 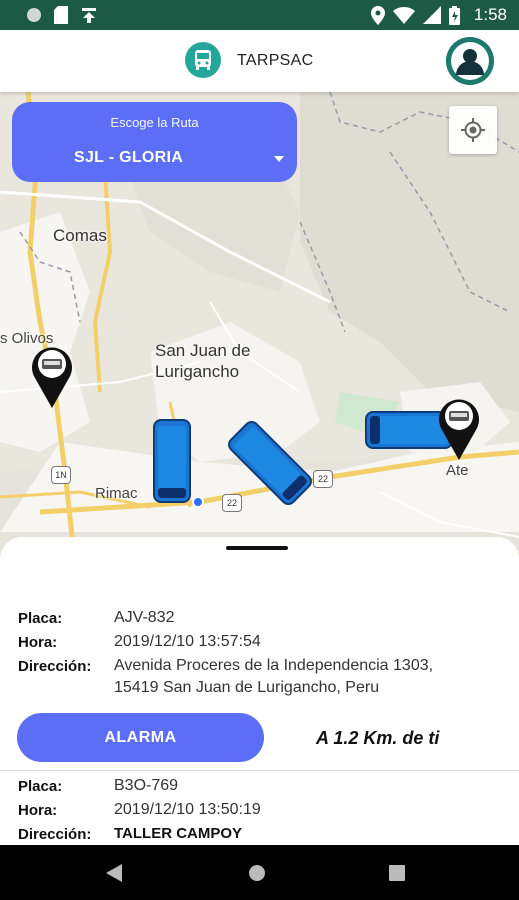 I want to click on location-icon, so click(x=377, y=15).